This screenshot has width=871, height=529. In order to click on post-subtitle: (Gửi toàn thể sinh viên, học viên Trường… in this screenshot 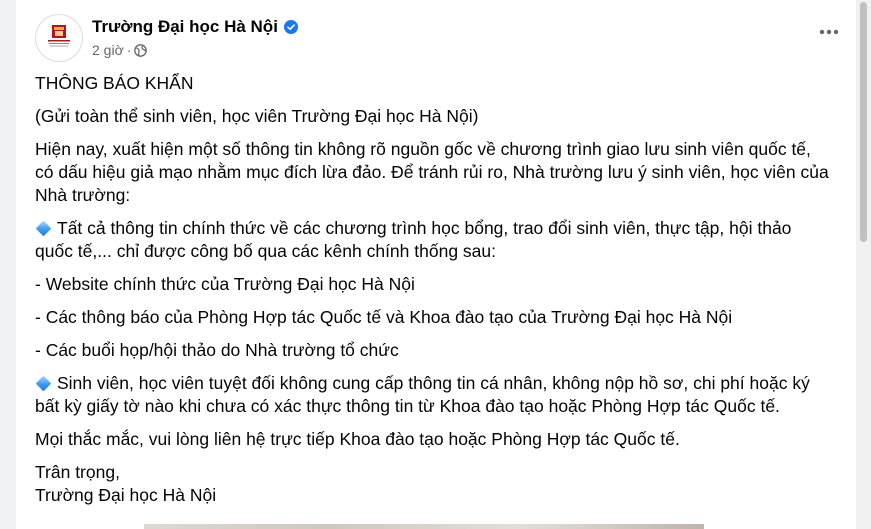, I will do `click(440, 116)`.